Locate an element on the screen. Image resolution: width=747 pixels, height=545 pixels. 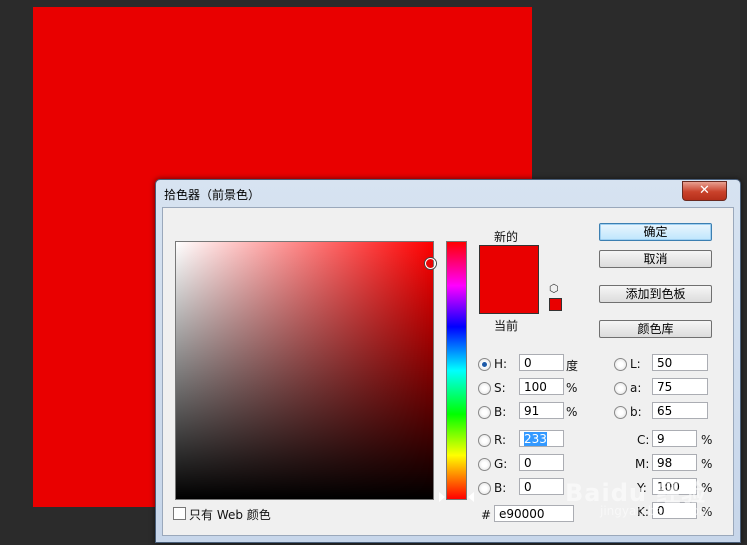
watermark-text: Baidu 经验 is located at coordinates (636, 493).